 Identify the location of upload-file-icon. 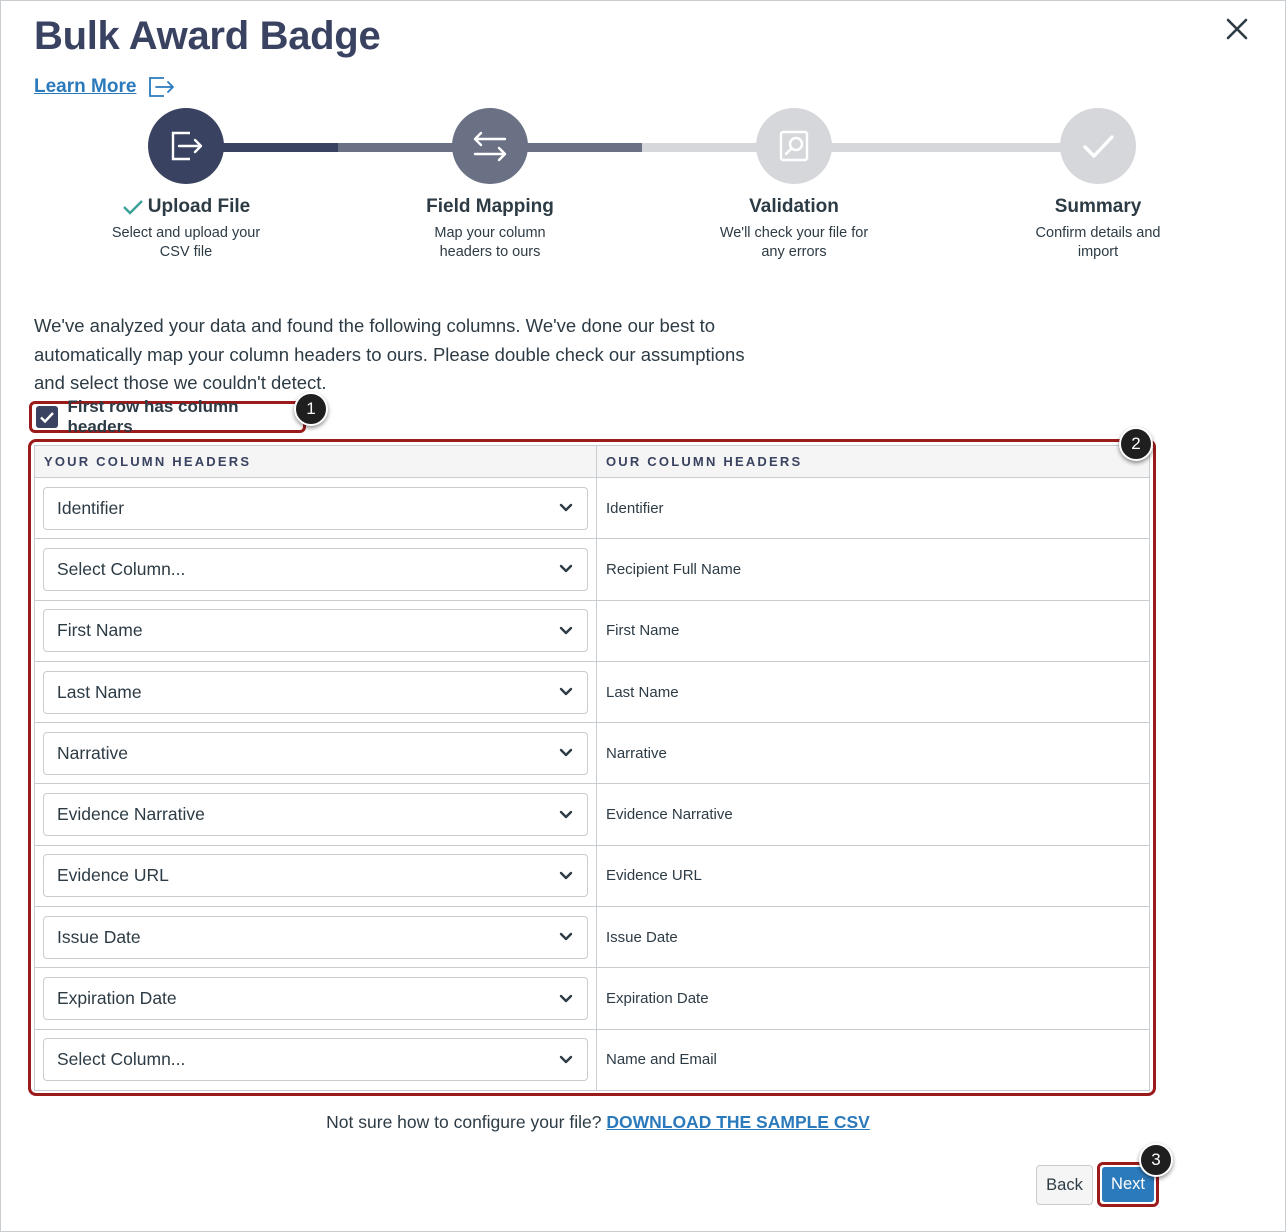
(187, 146).